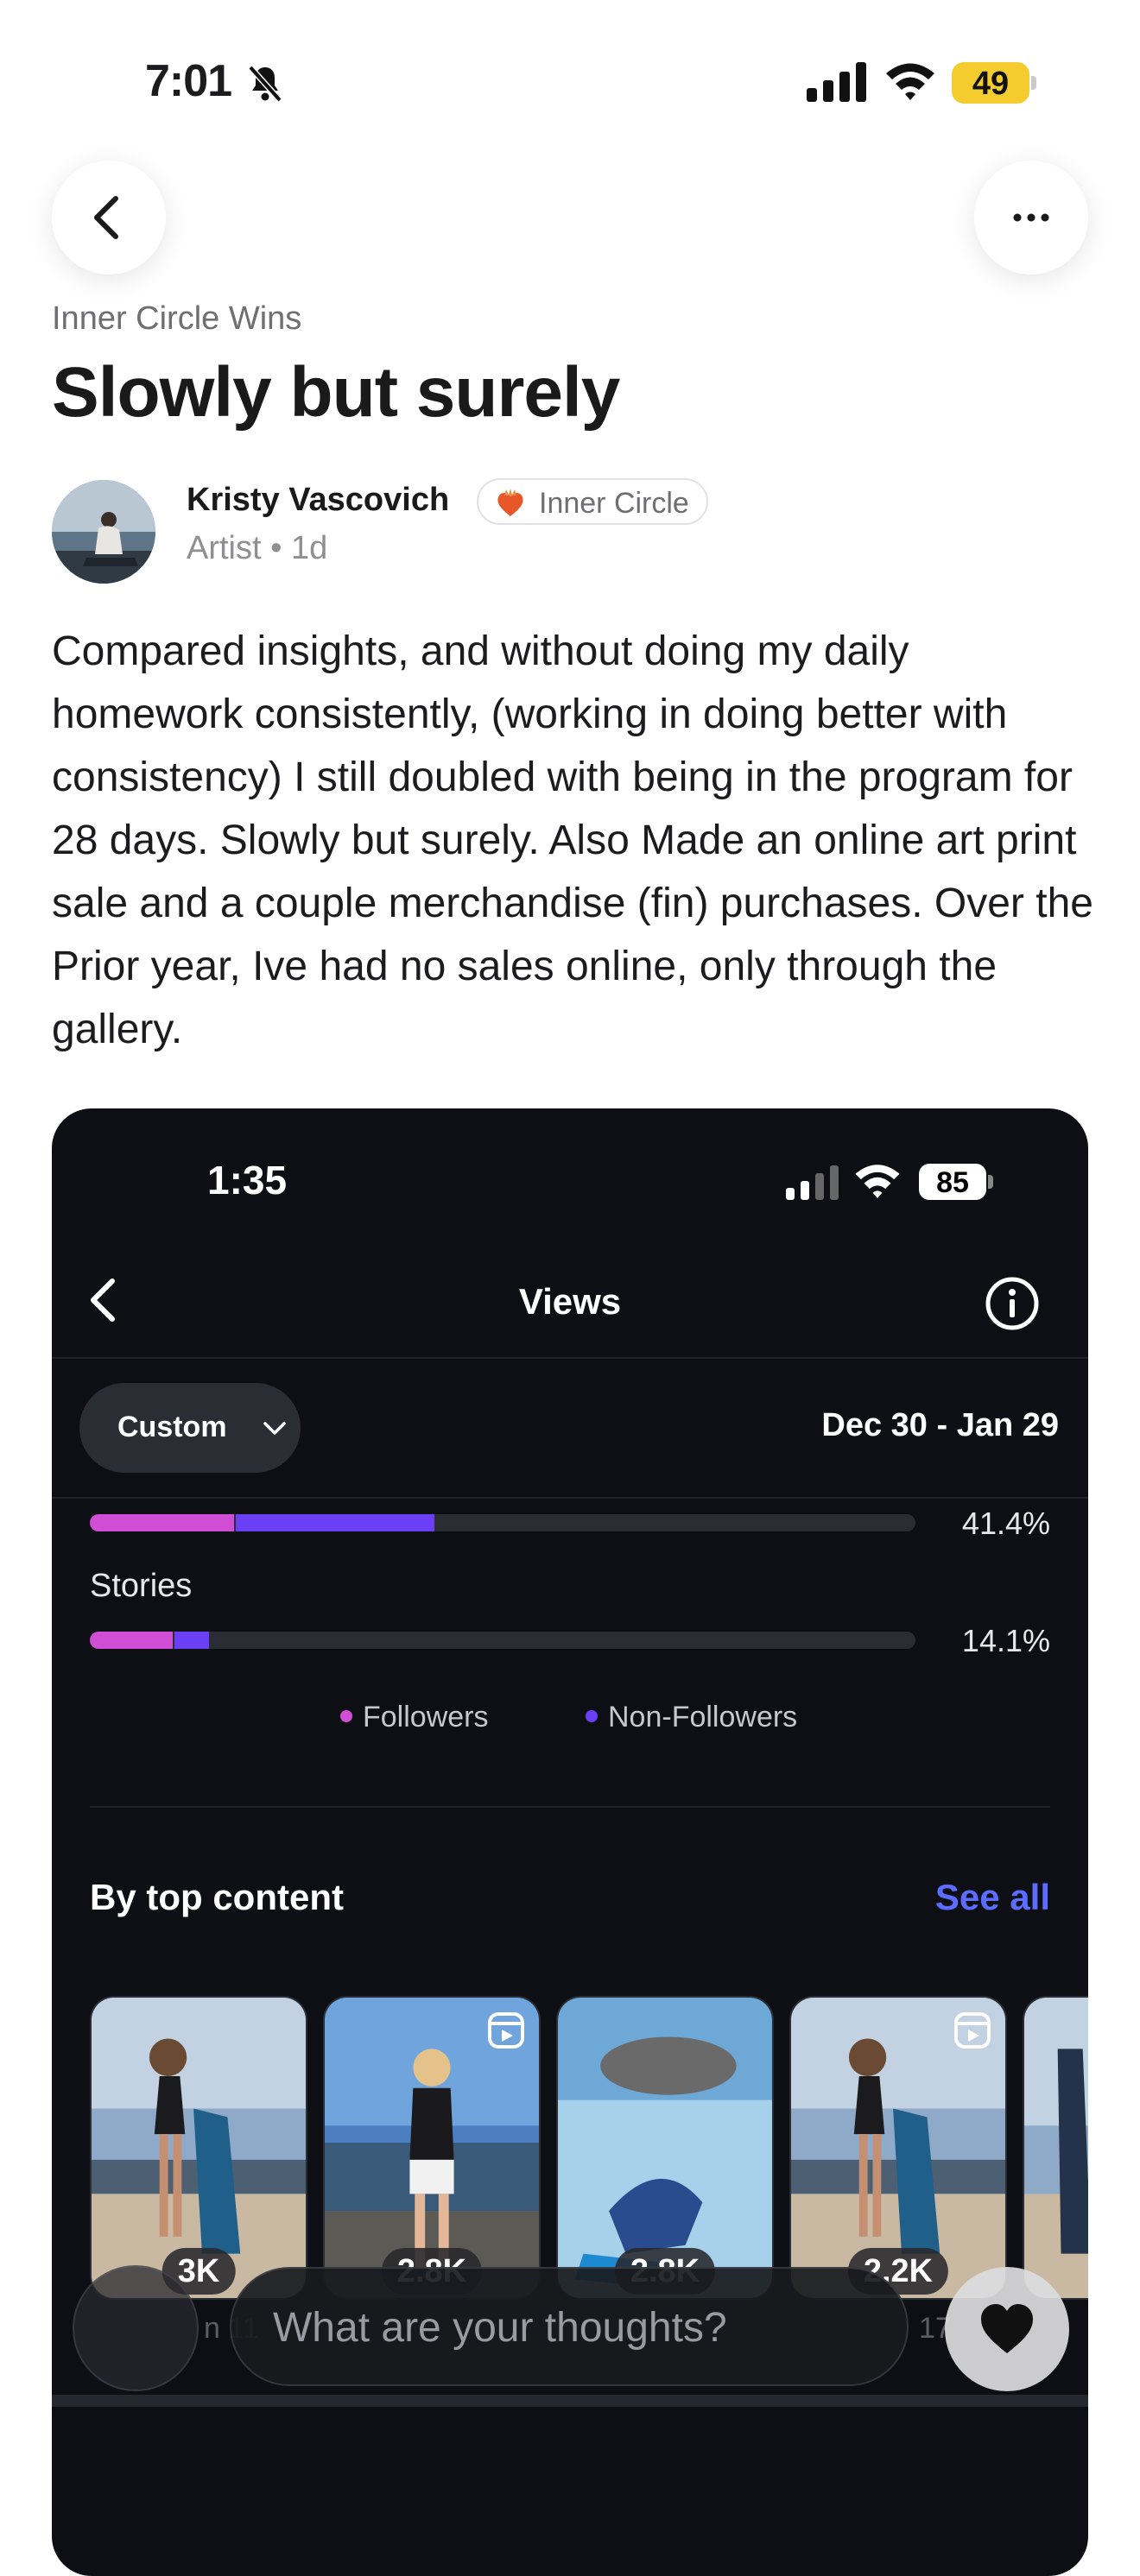 The width and height of the screenshot is (1140, 2576). Describe the element at coordinates (188, 81) in the screenshot. I see `status-time: 7:01` at that location.